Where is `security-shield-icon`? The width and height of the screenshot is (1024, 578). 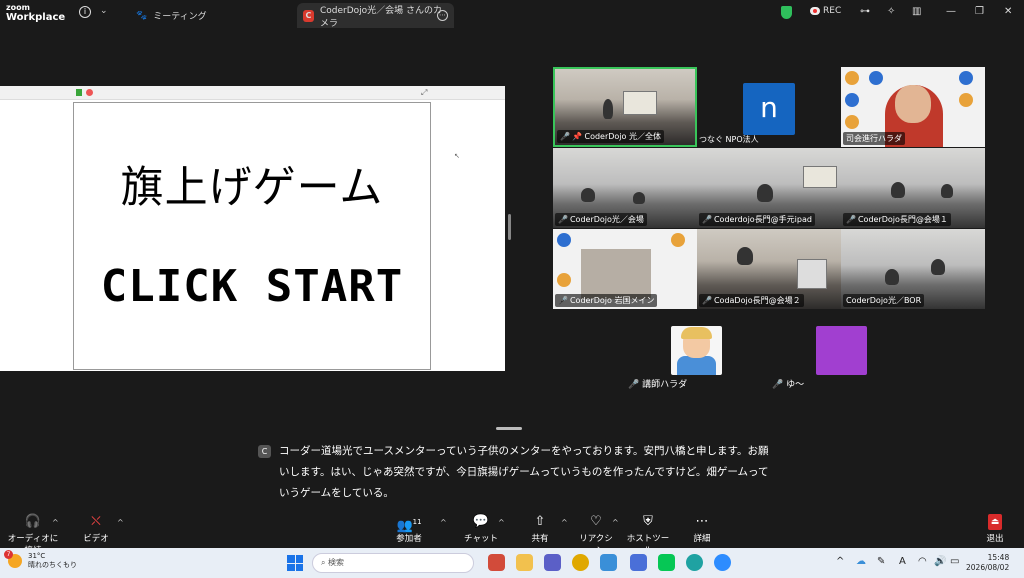 security-shield-icon is located at coordinates (786, 12).